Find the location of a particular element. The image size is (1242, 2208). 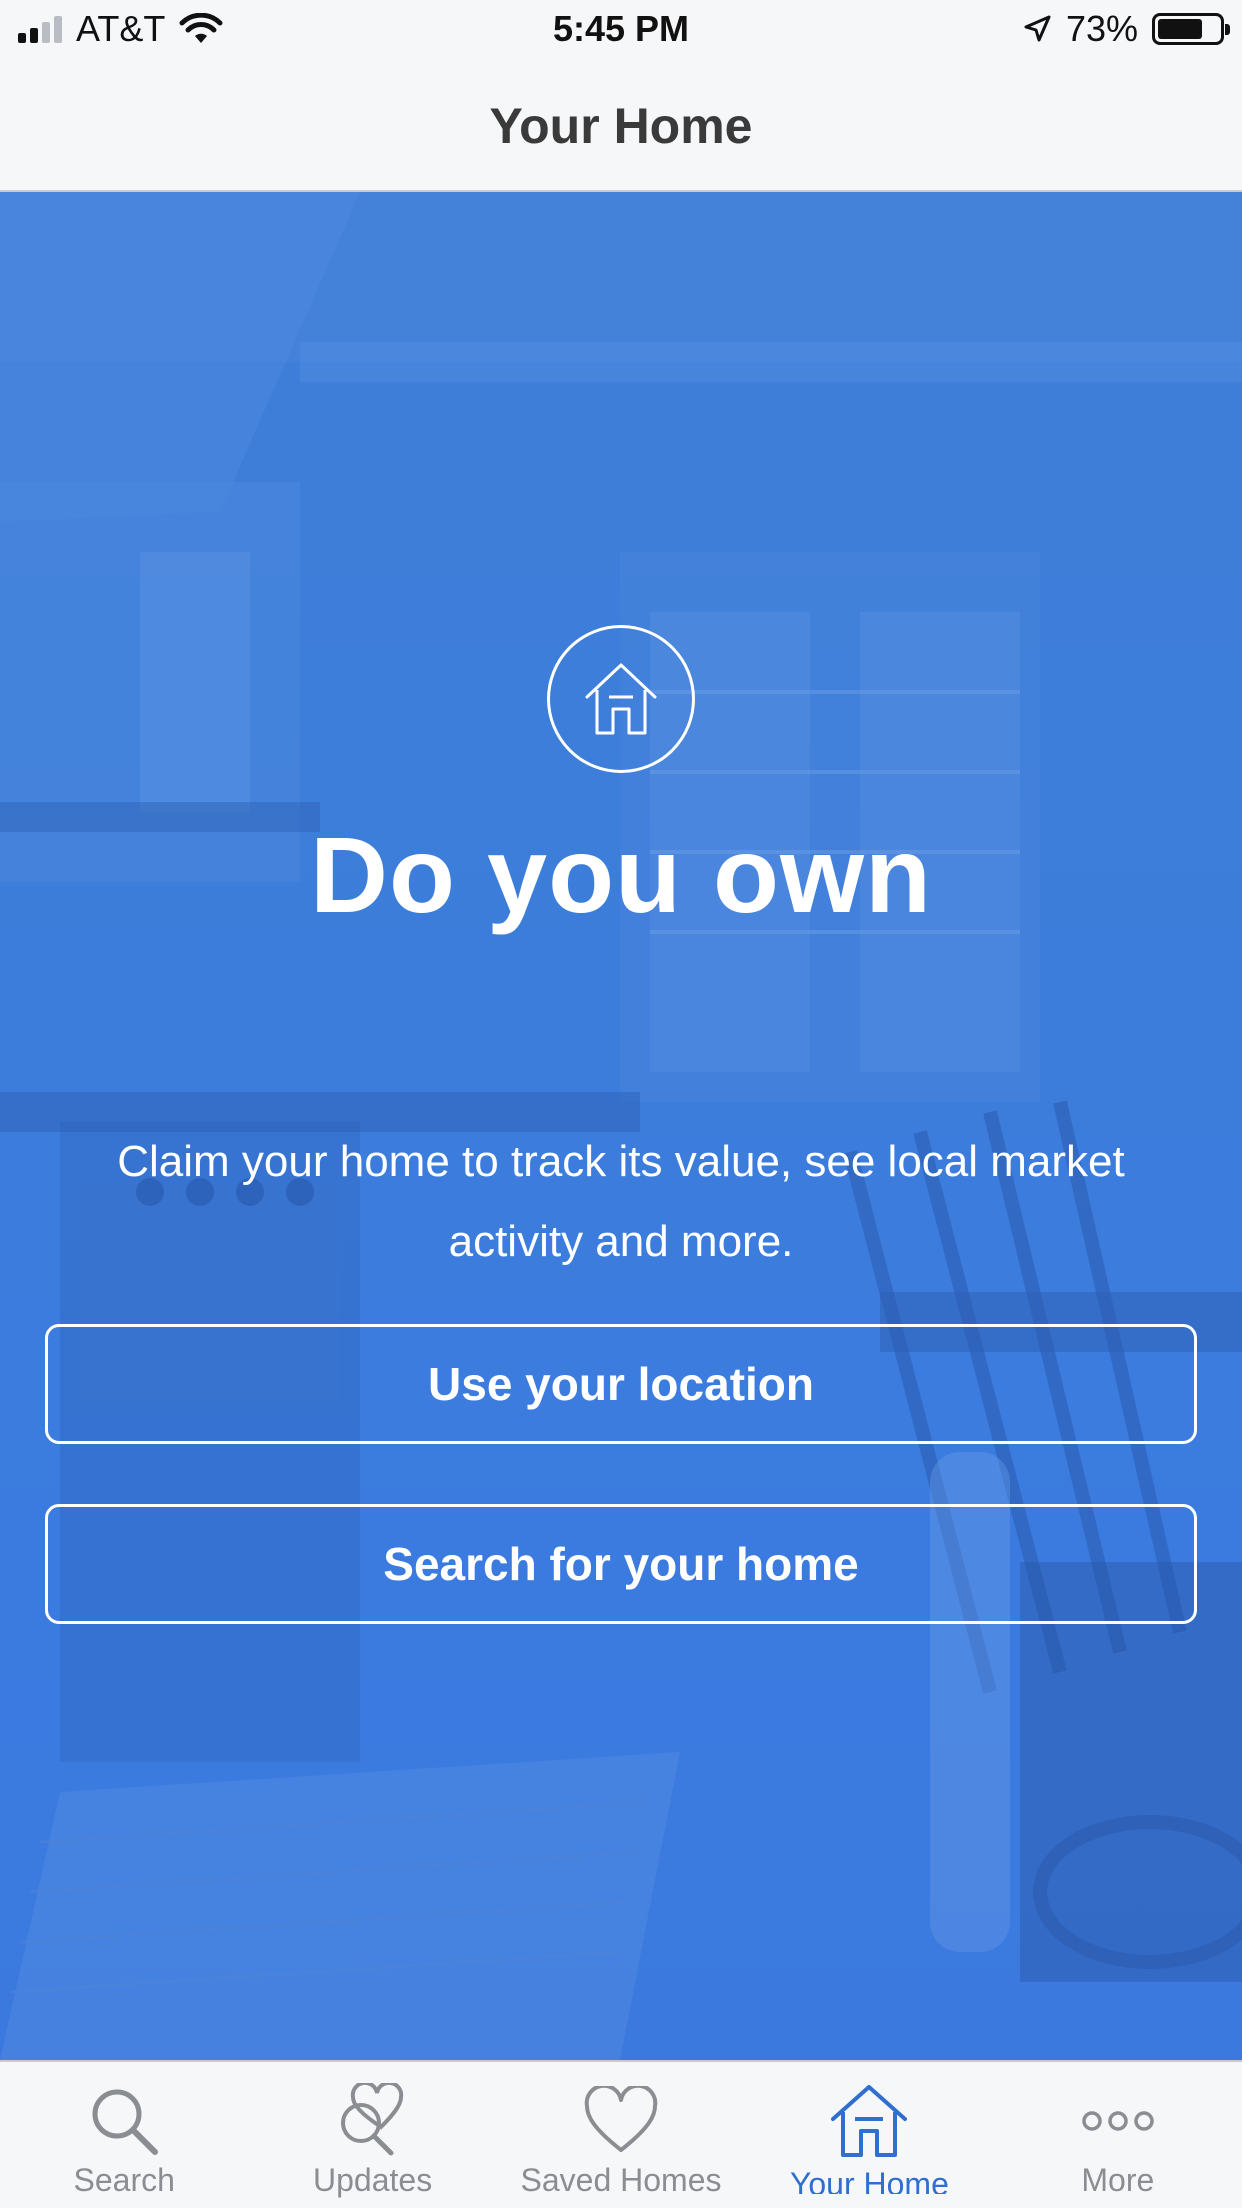

heart-icon is located at coordinates (621, 2121).